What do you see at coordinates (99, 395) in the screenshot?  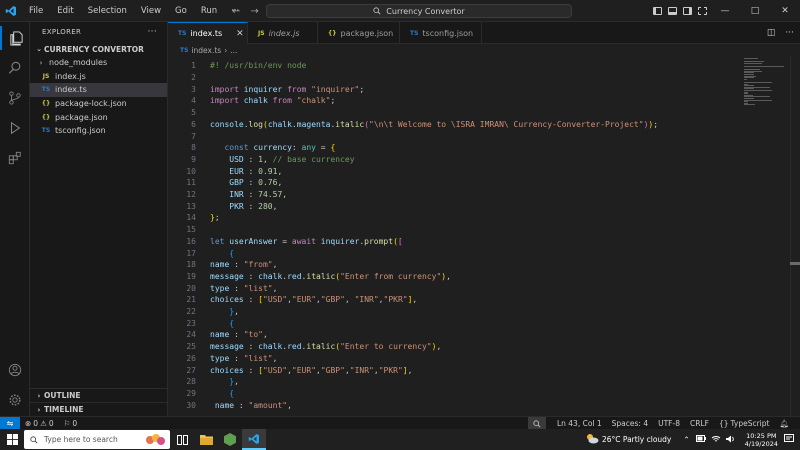 I see `outline-section: › OUTLINE` at bounding box center [99, 395].